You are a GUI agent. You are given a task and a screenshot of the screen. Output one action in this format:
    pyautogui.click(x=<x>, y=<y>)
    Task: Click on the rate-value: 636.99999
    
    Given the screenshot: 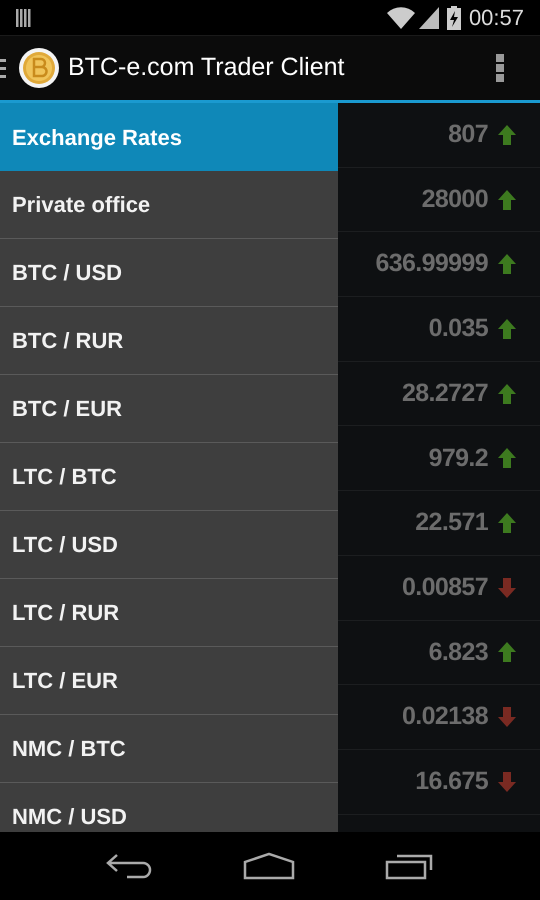 What is the action you would take?
    pyautogui.click(x=431, y=264)
    